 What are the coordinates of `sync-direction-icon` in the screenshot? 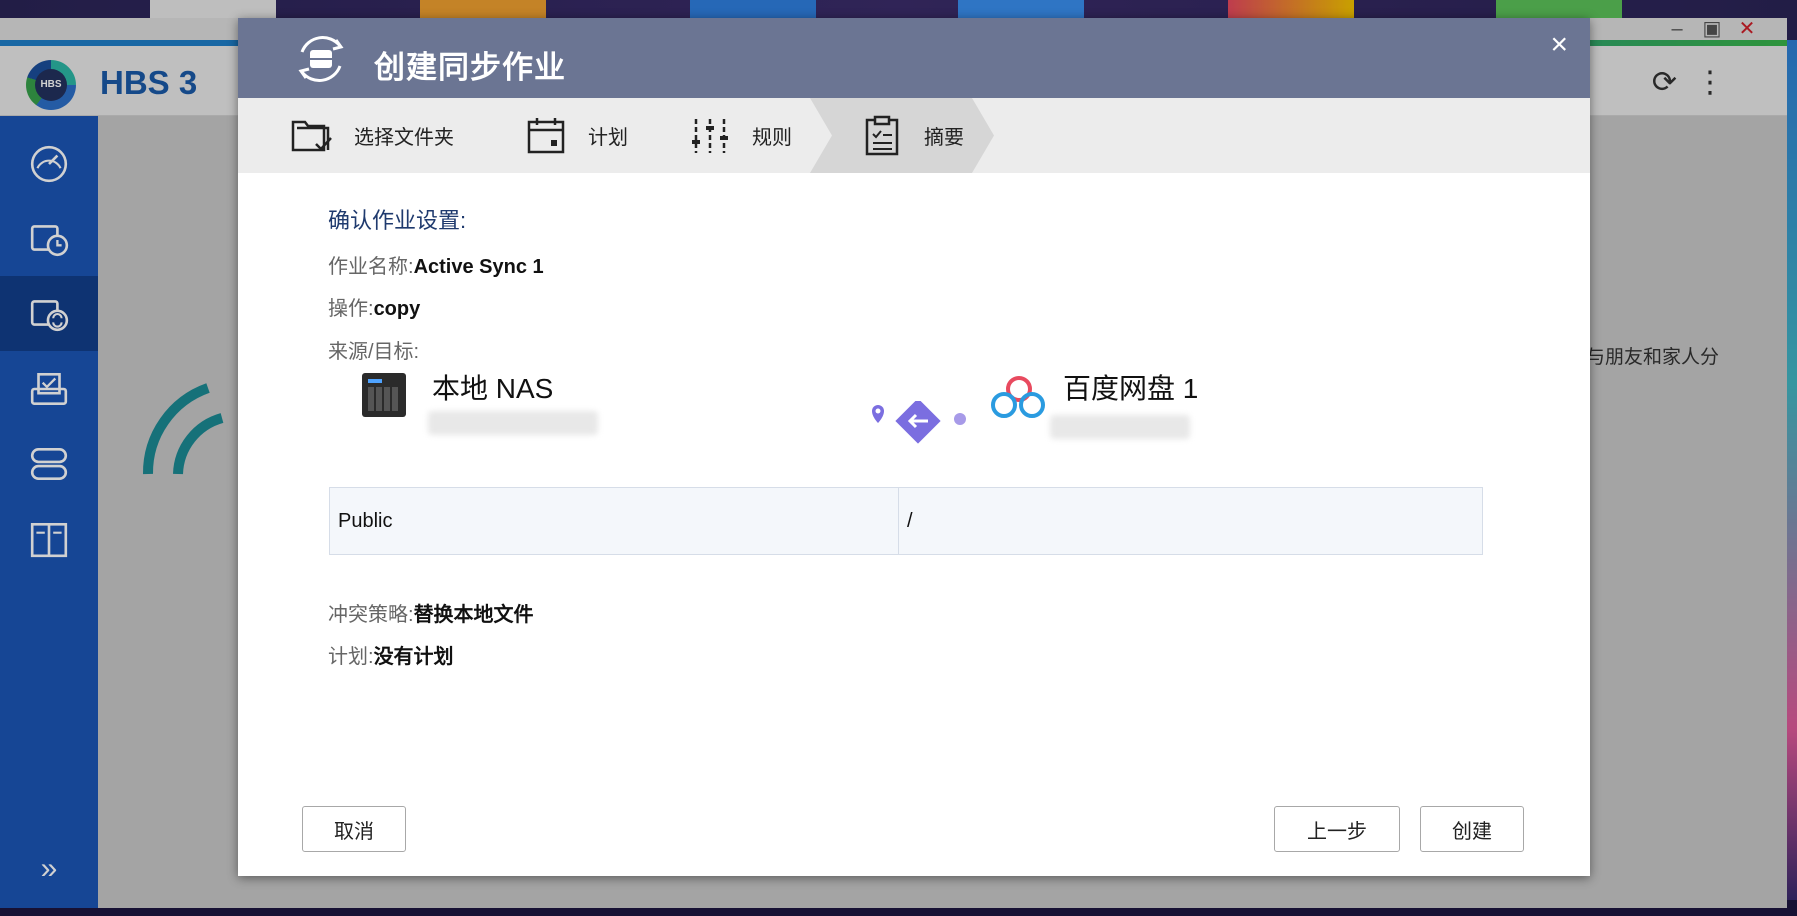 It's located at (919, 422).